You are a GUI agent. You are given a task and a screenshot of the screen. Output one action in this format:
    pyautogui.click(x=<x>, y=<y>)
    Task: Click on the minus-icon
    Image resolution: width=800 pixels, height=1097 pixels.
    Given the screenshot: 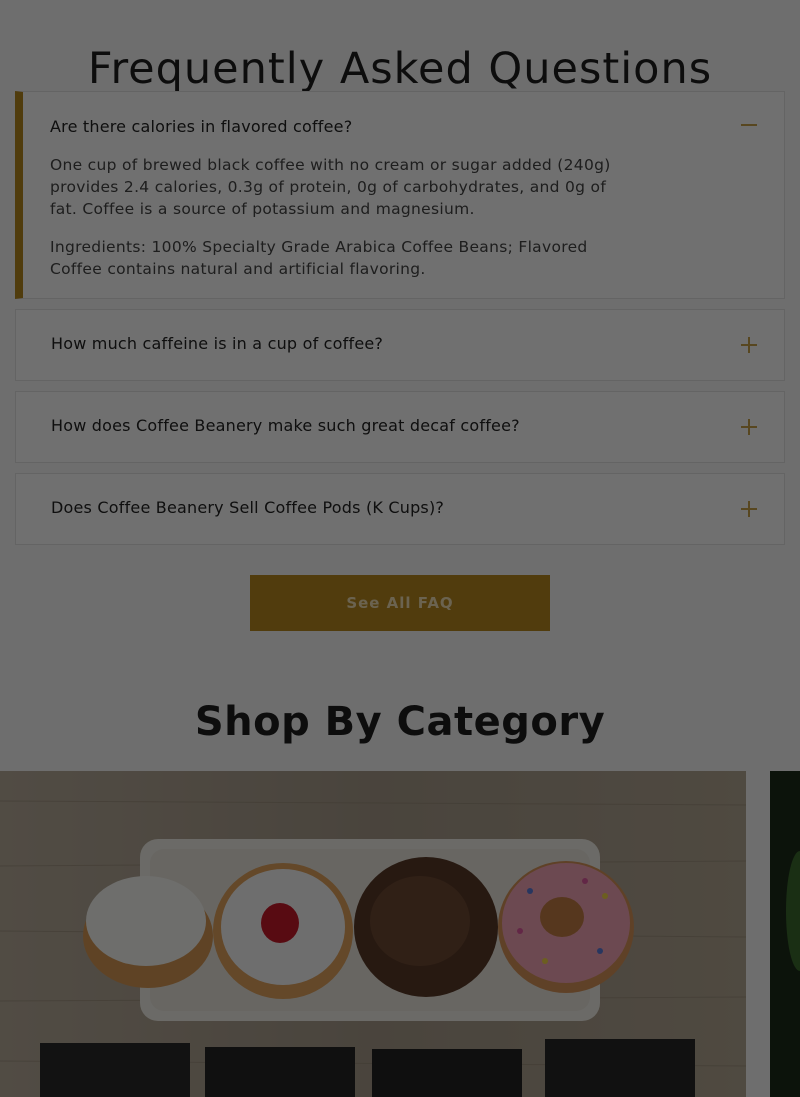 What is the action you would take?
    pyautogui.click(x=750, y=125)
    